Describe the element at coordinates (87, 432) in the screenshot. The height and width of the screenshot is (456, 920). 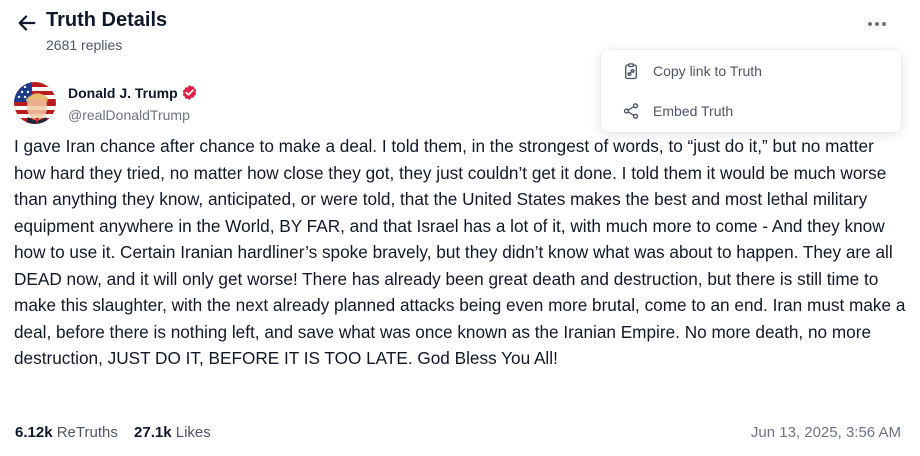
I see `retruths-label: ReTruths` at that location.